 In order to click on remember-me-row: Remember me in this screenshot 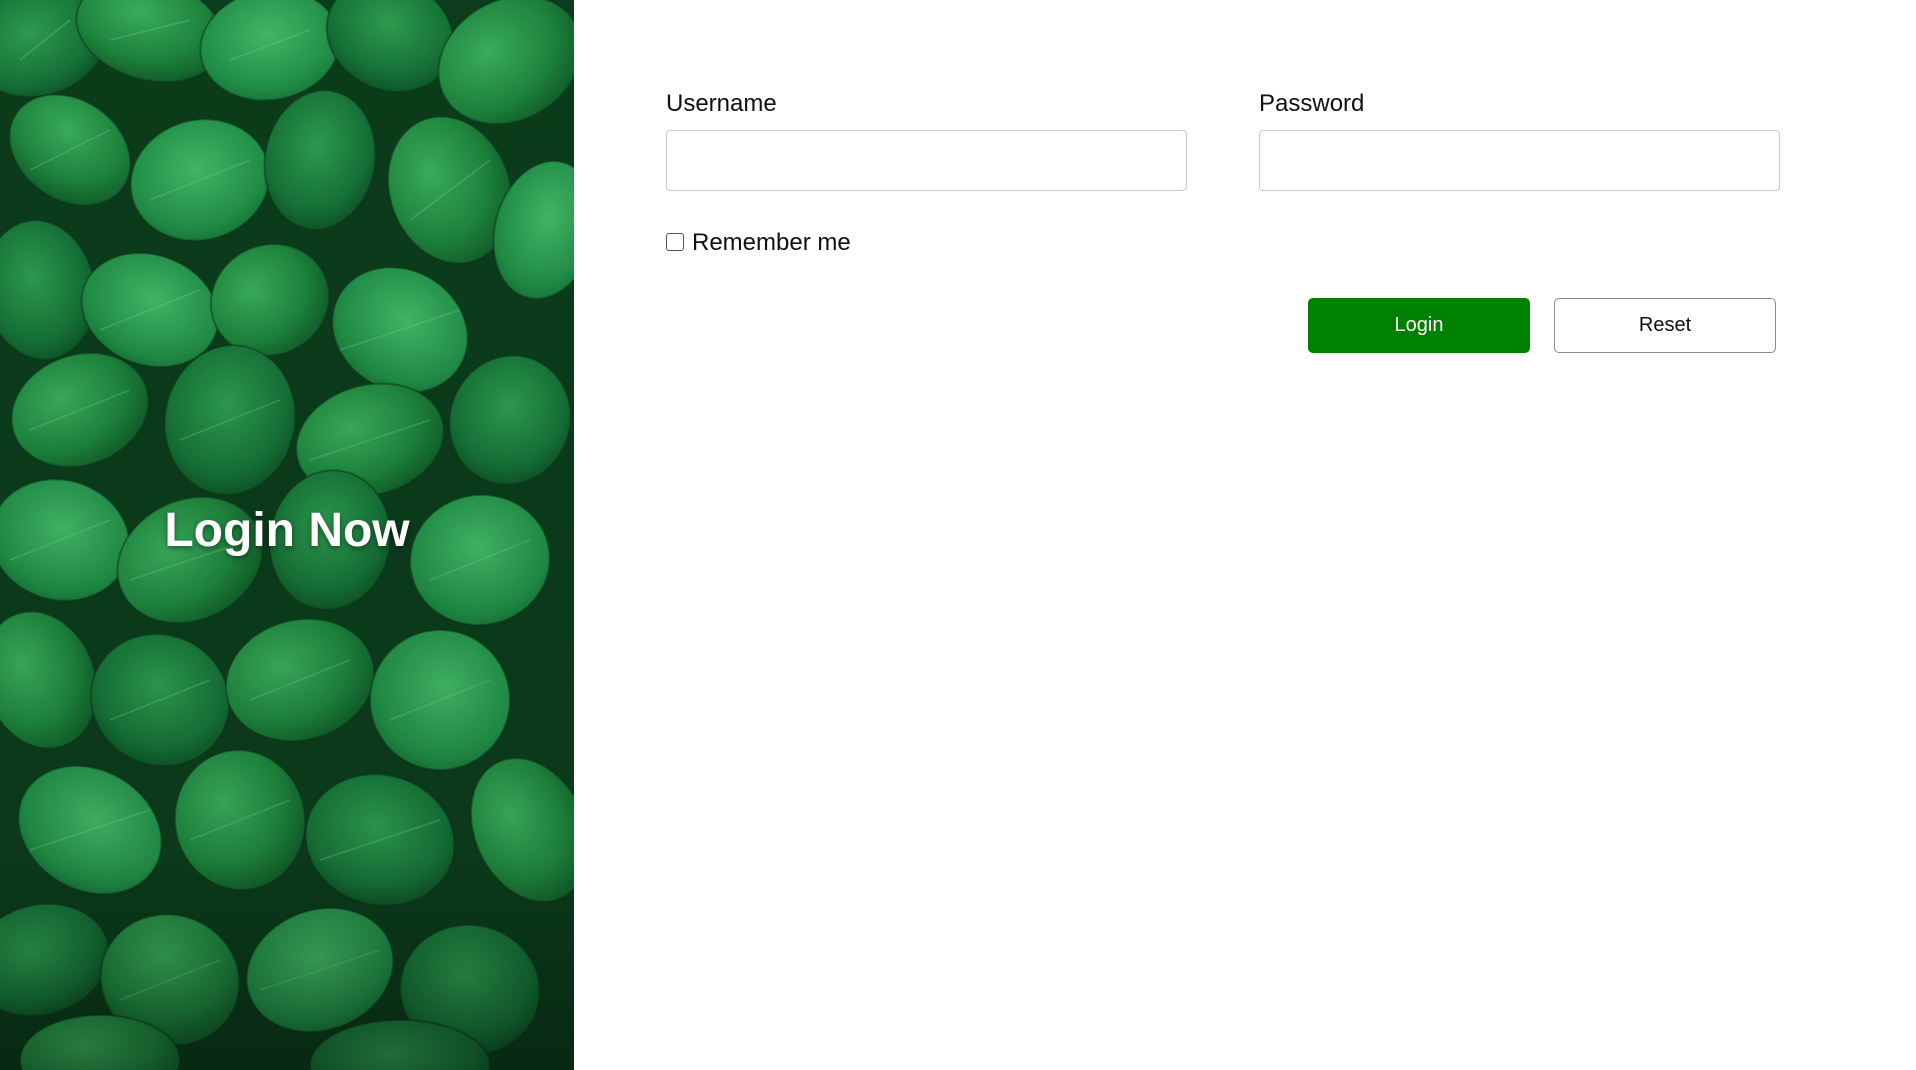, I will do `click(758, 243)`.